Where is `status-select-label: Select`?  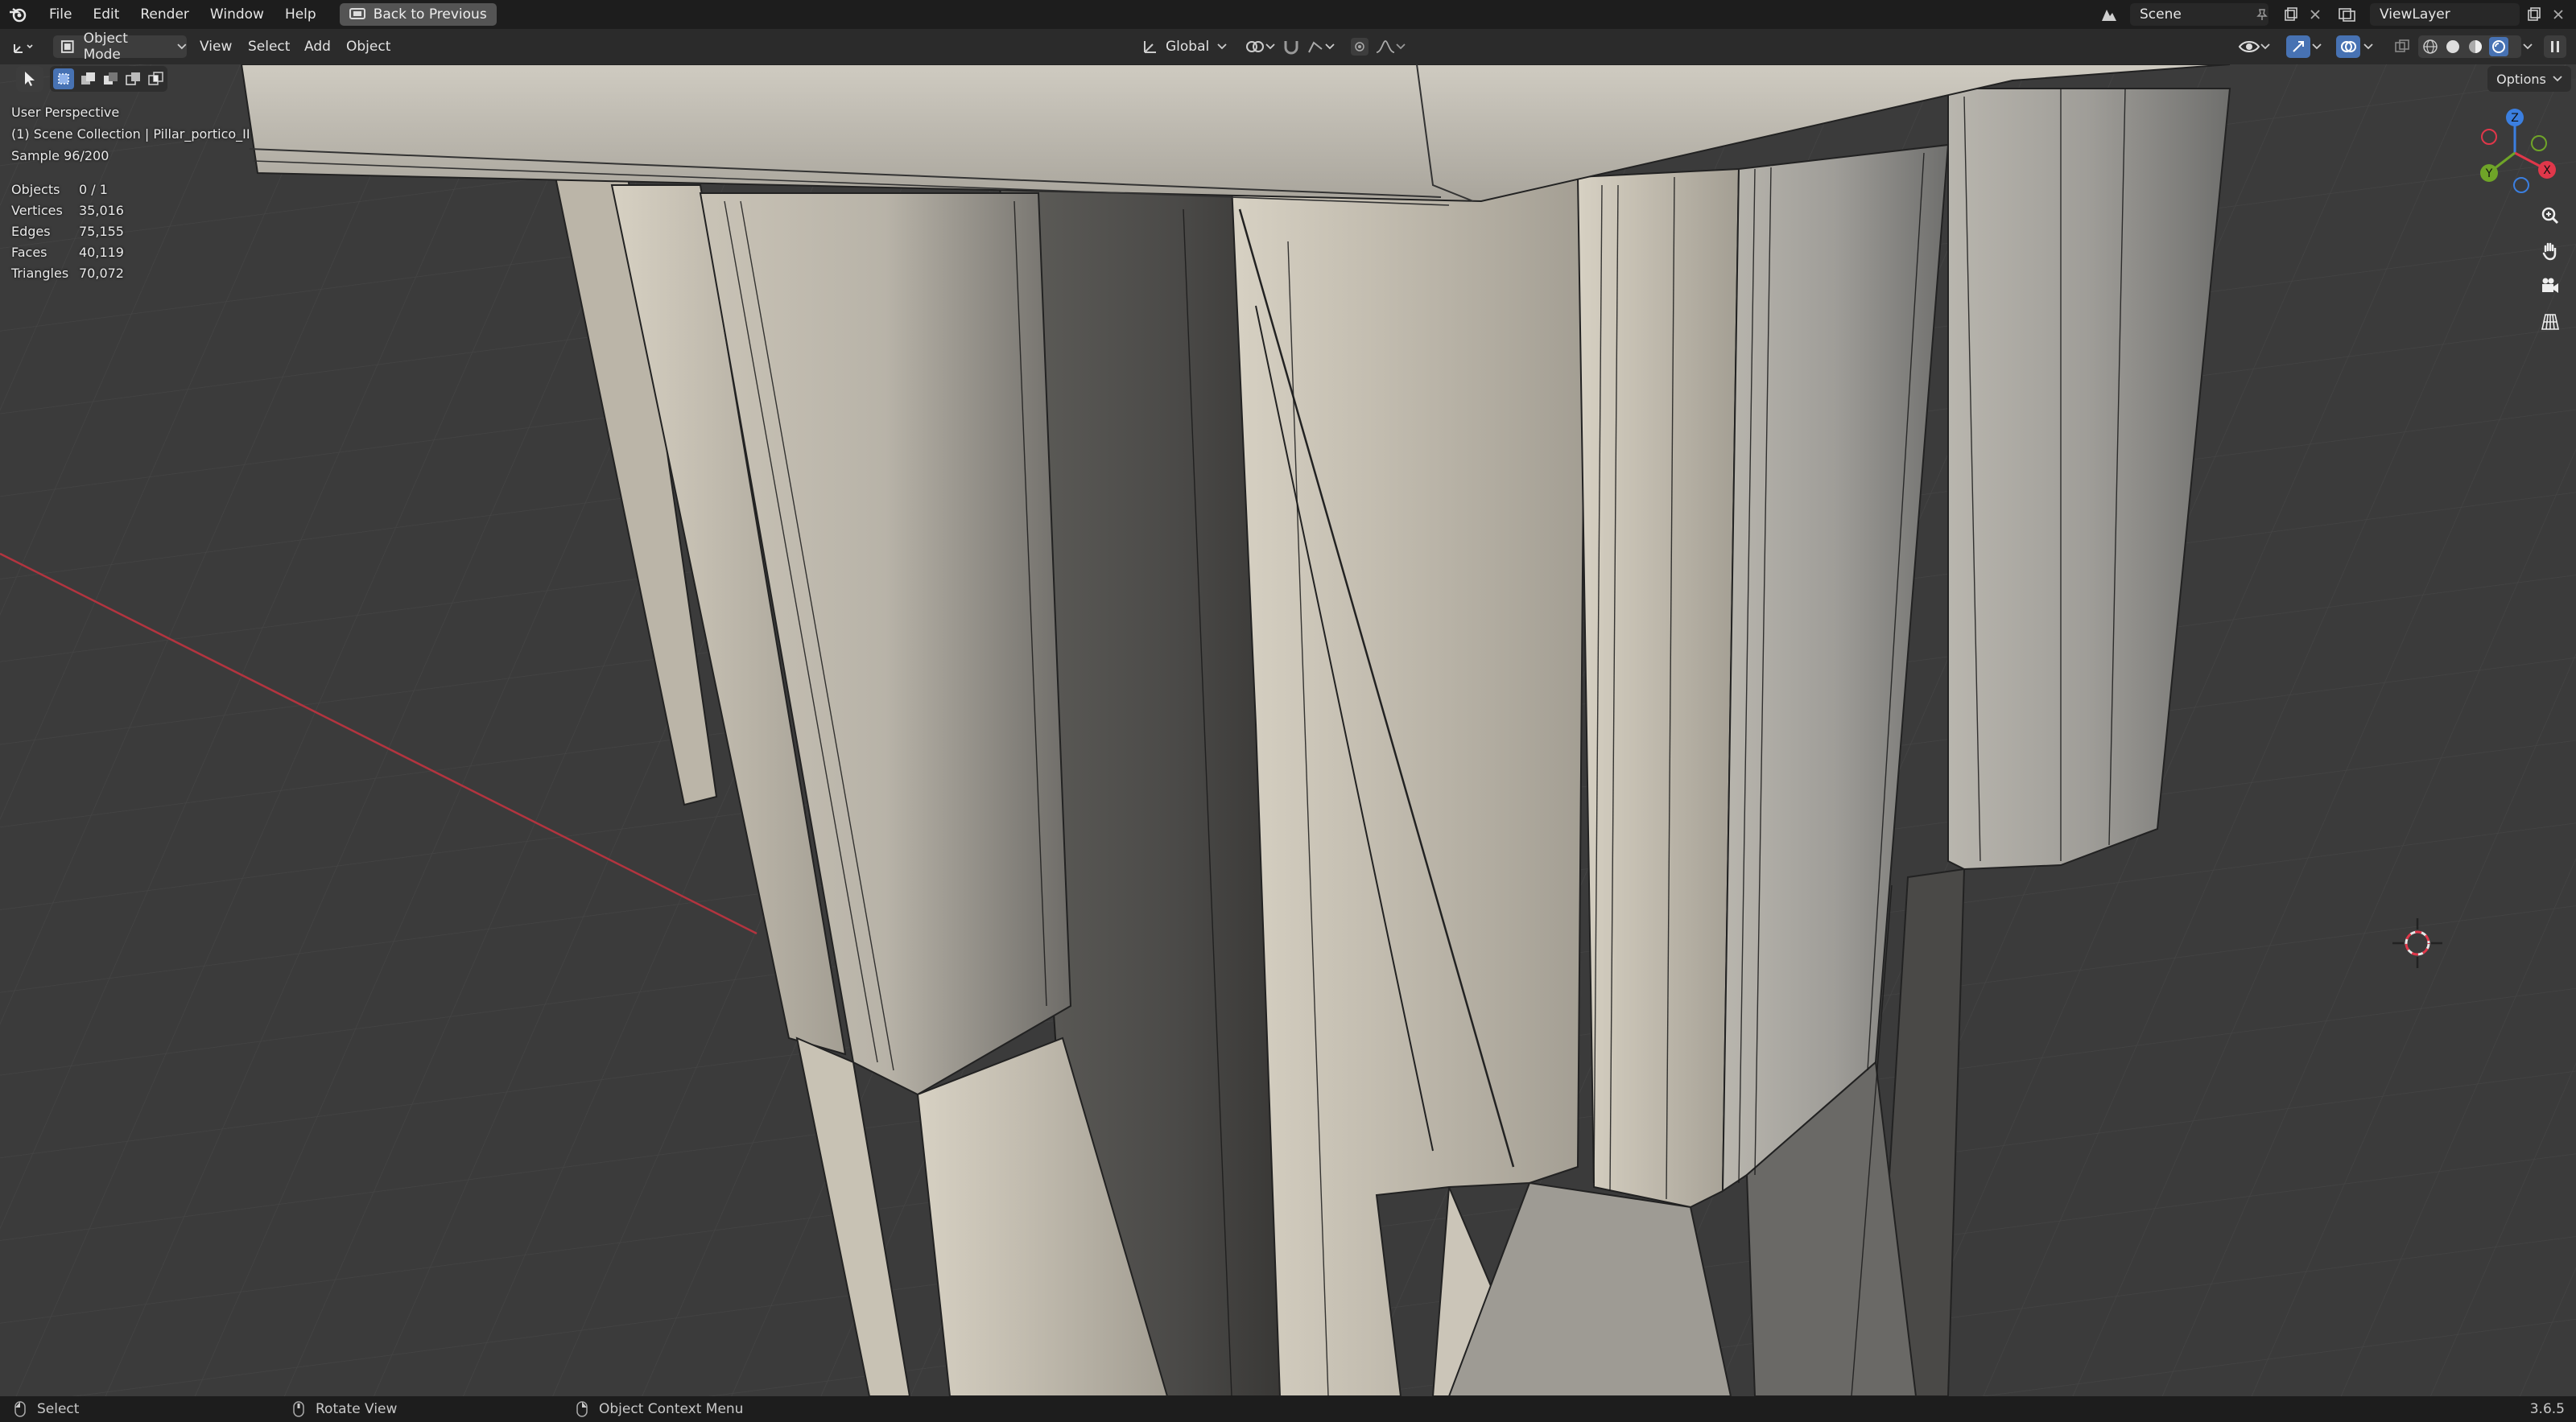
status-select-label: Select is located at coordinates (58, 1409).